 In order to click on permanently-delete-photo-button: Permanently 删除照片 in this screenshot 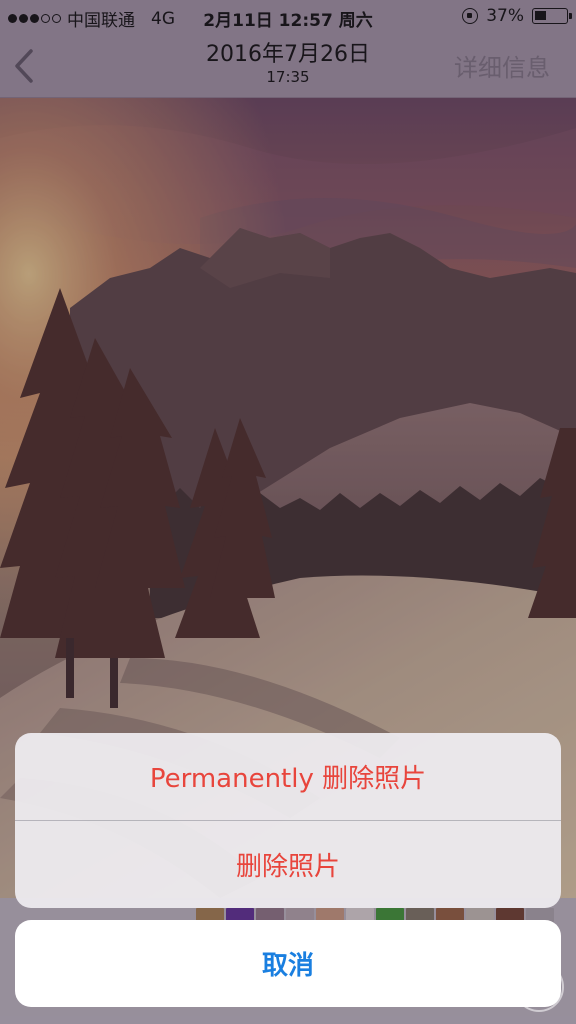, I will do `click(288, 776)`.